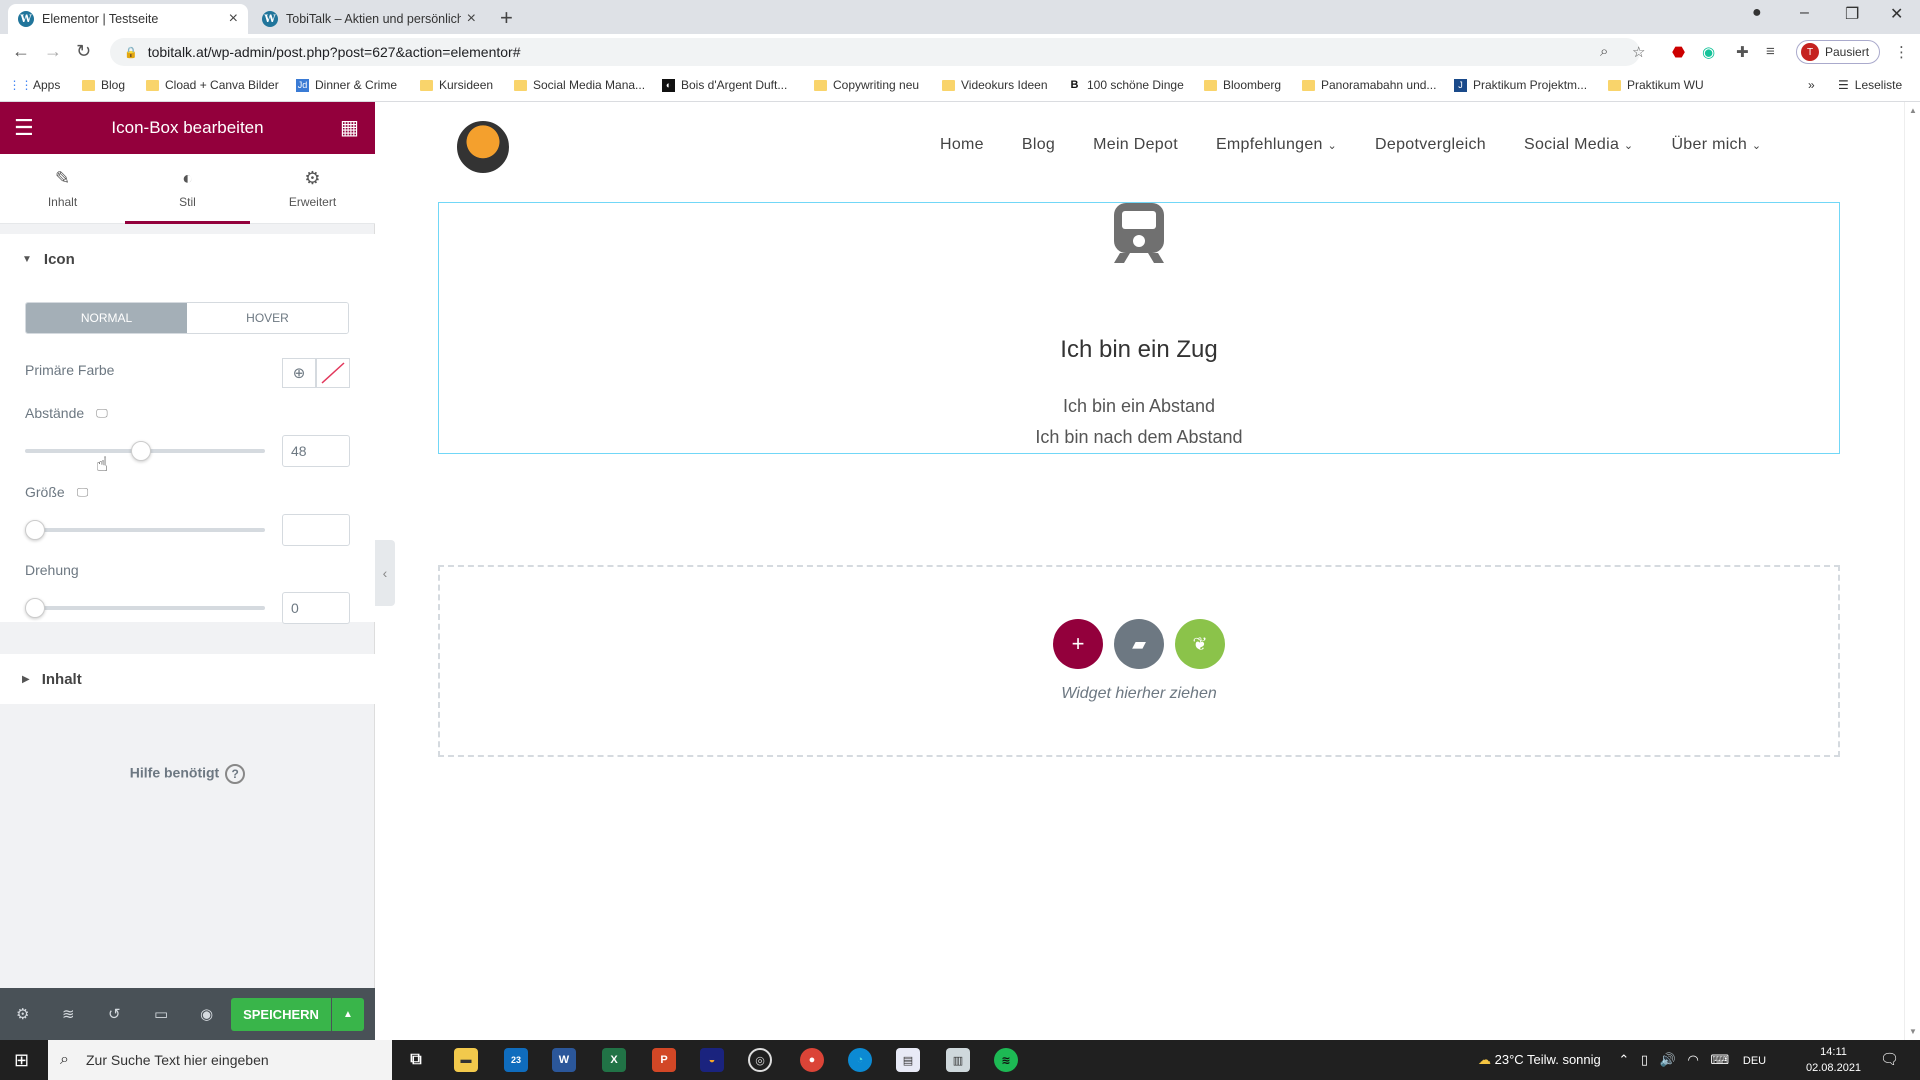 The width and height of the screenshot is (1920, 1080). I want to click on taskbar-clock: 14:11 02.08.2021, so click(1833, 1060).